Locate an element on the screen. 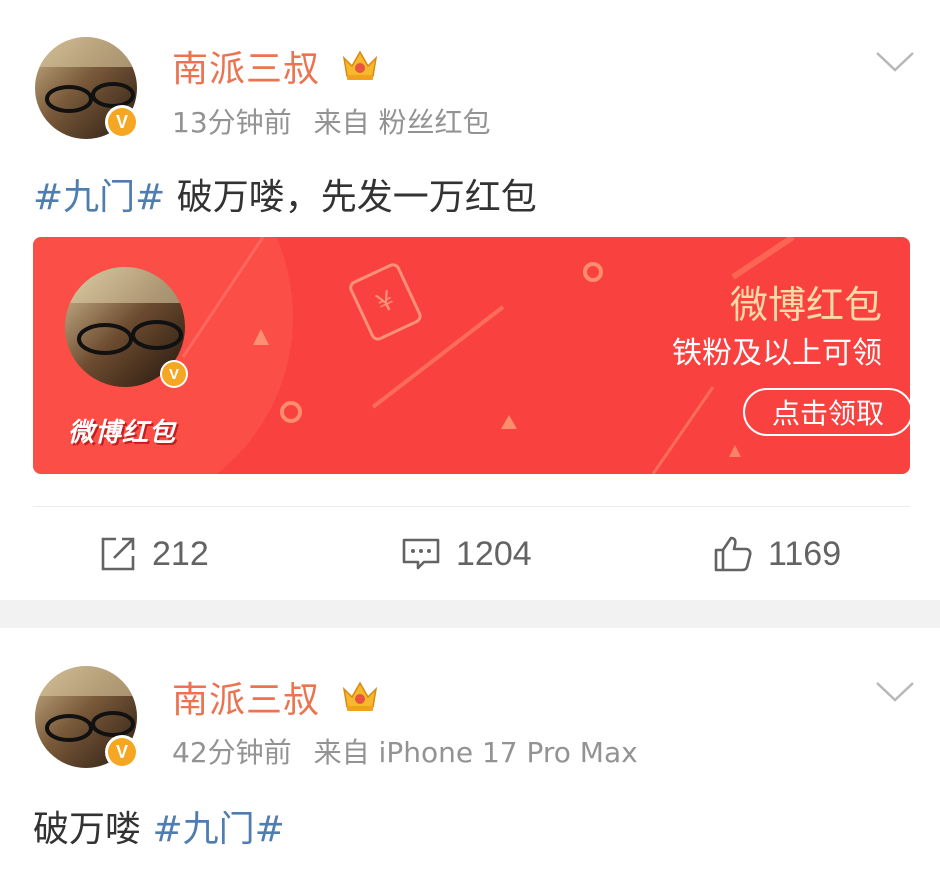 This screenshot has height=869, width=940. like-icon is located at coordinates (733, 554).